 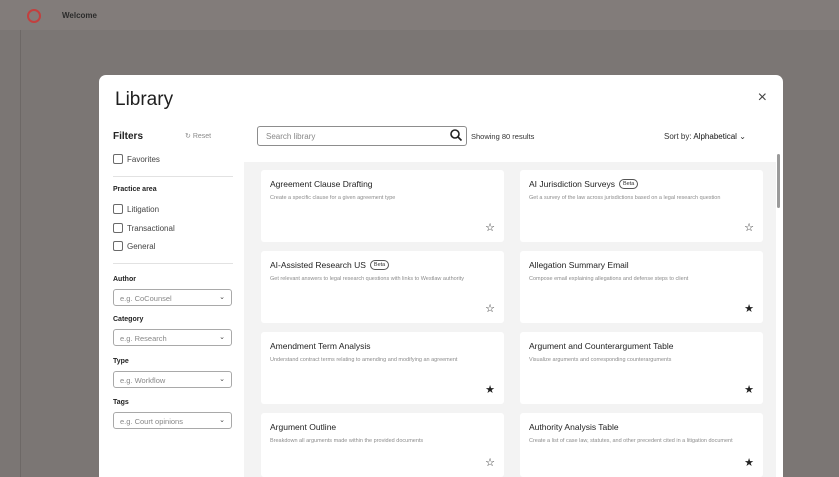 I want to click on close-icon: ×, so click(x=762, y=98).